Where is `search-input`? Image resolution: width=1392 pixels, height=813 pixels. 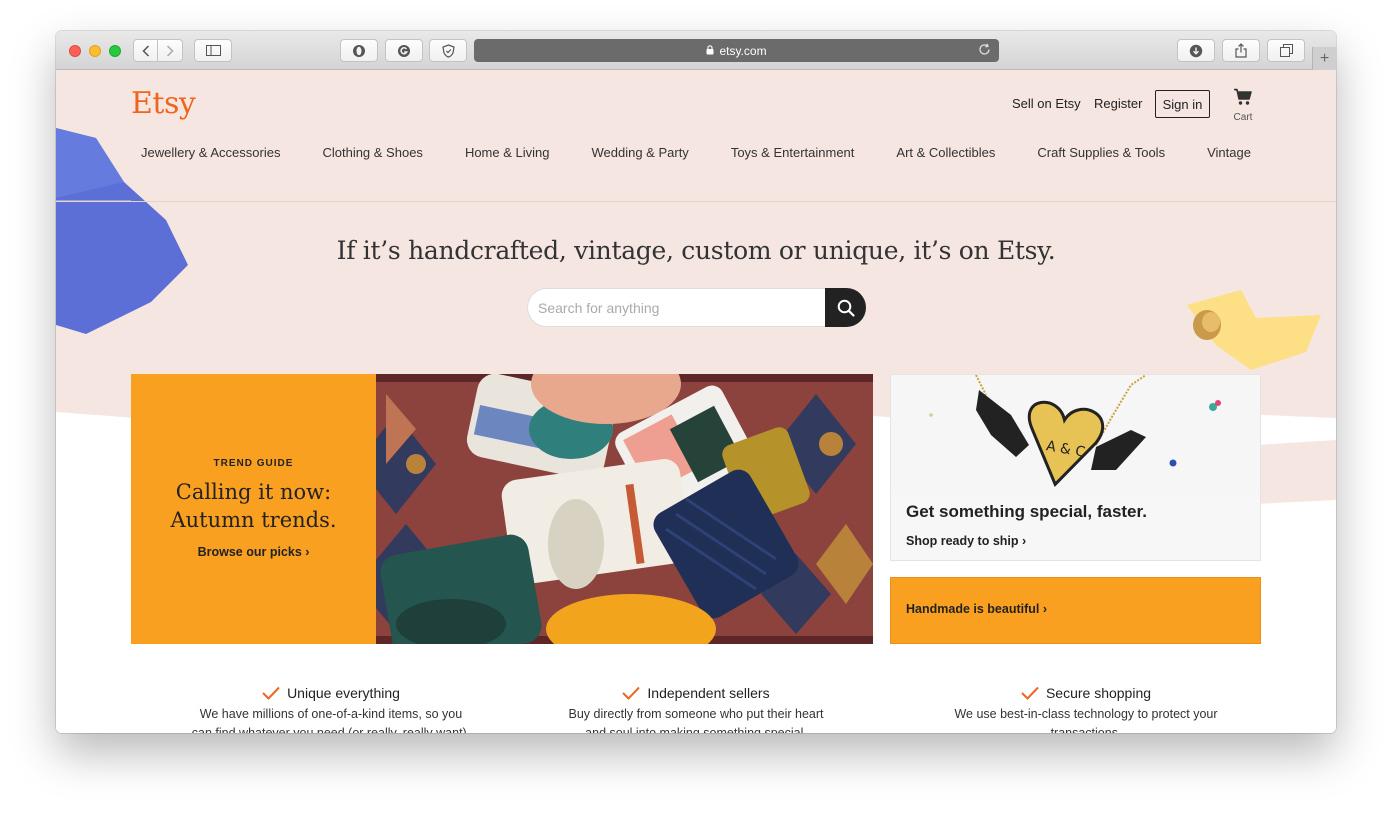 search-input is located at coordinates (679, 307).